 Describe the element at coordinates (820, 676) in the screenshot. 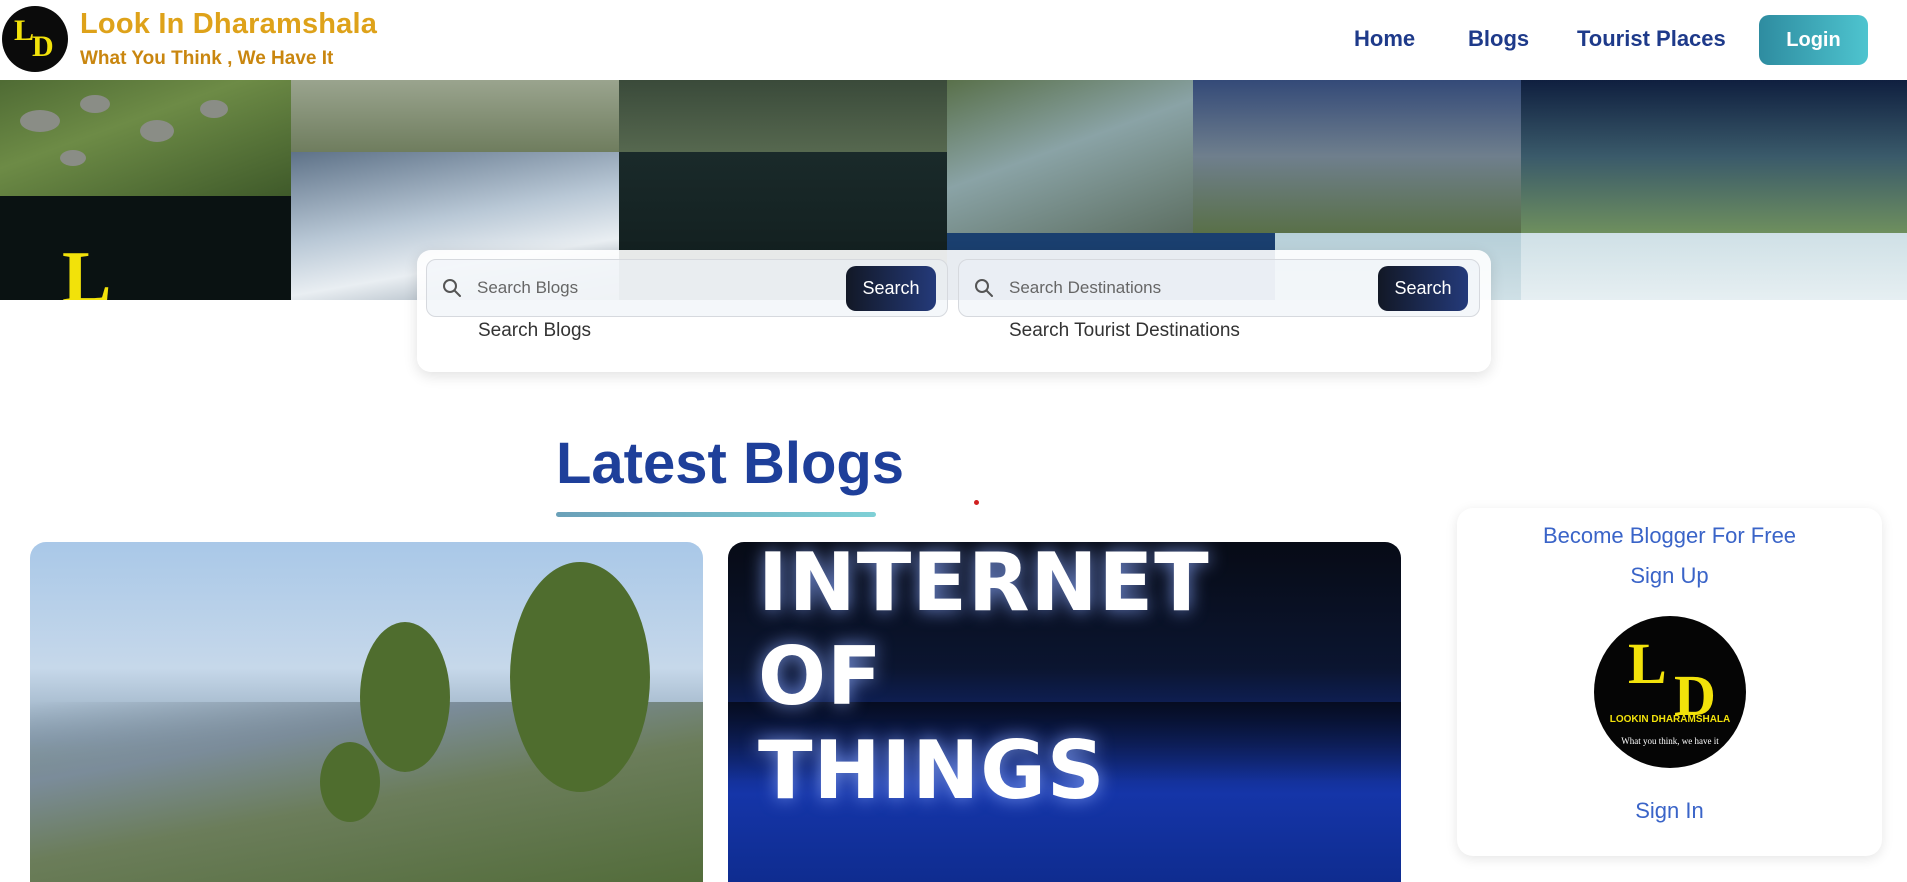

I see `card-image-text-of: OF` at that location.